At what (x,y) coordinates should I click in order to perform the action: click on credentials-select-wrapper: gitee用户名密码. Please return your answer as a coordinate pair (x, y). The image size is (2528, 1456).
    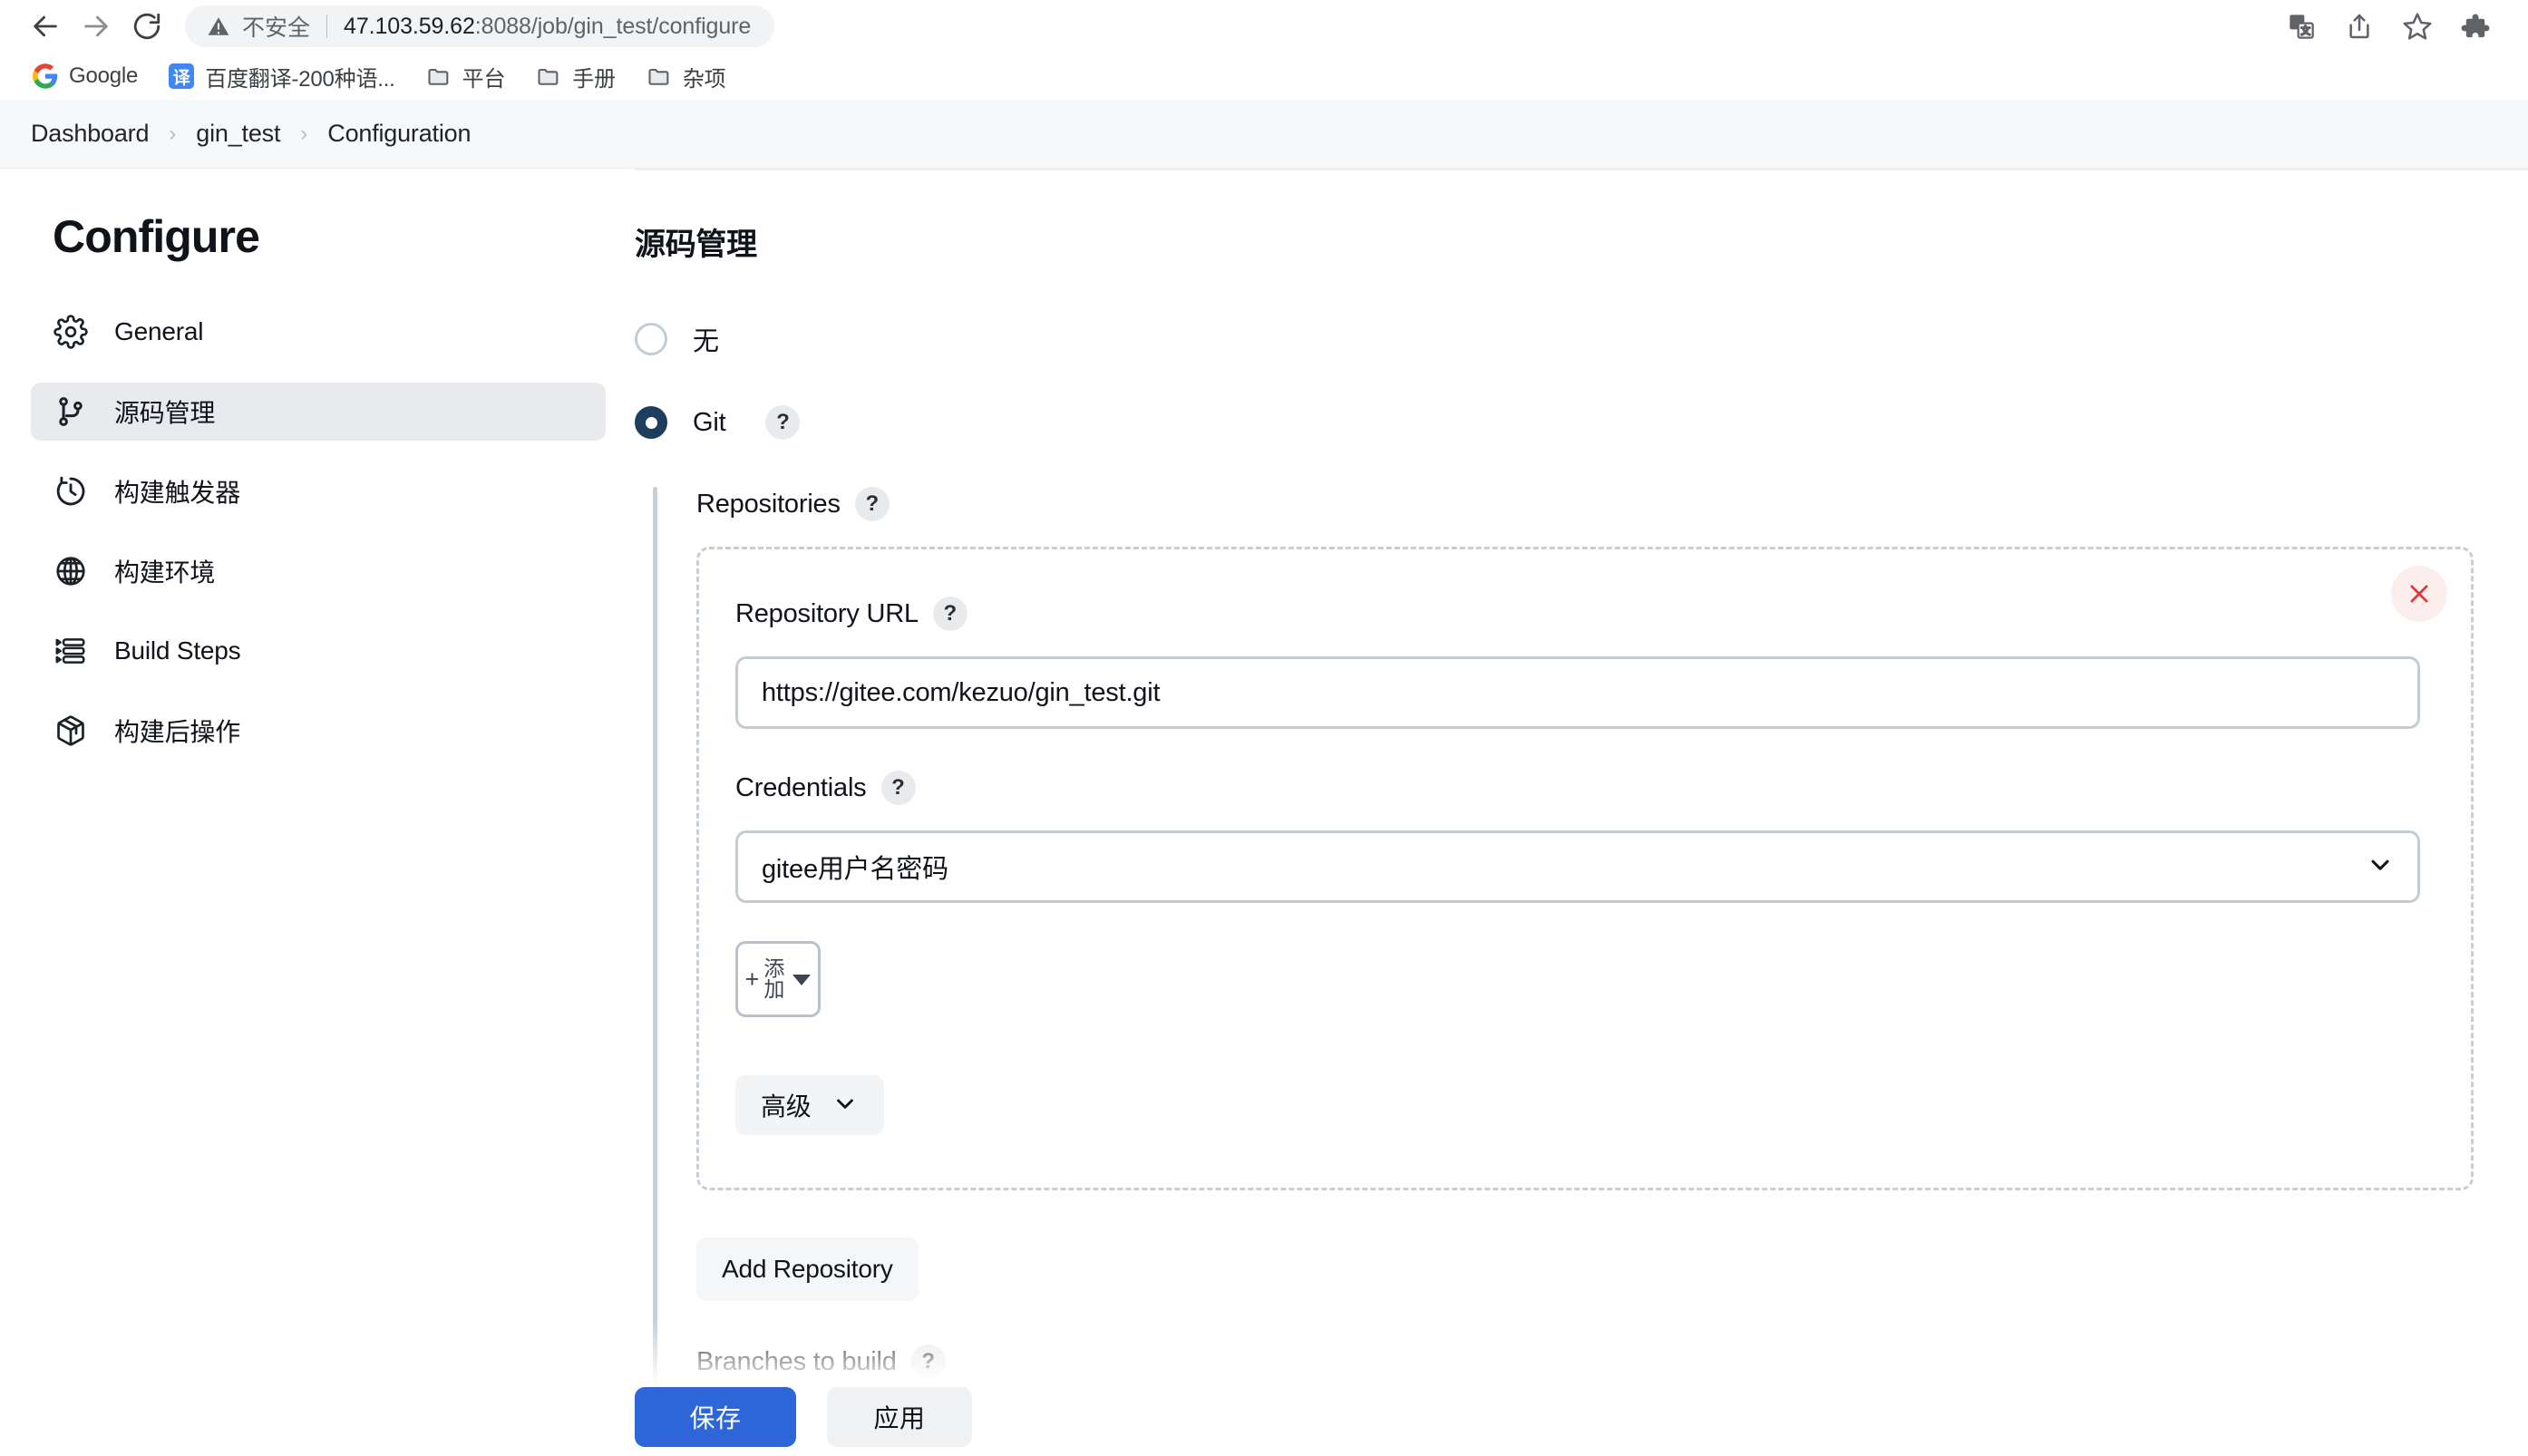
    Looking at the image, I should click on (1577, 866).